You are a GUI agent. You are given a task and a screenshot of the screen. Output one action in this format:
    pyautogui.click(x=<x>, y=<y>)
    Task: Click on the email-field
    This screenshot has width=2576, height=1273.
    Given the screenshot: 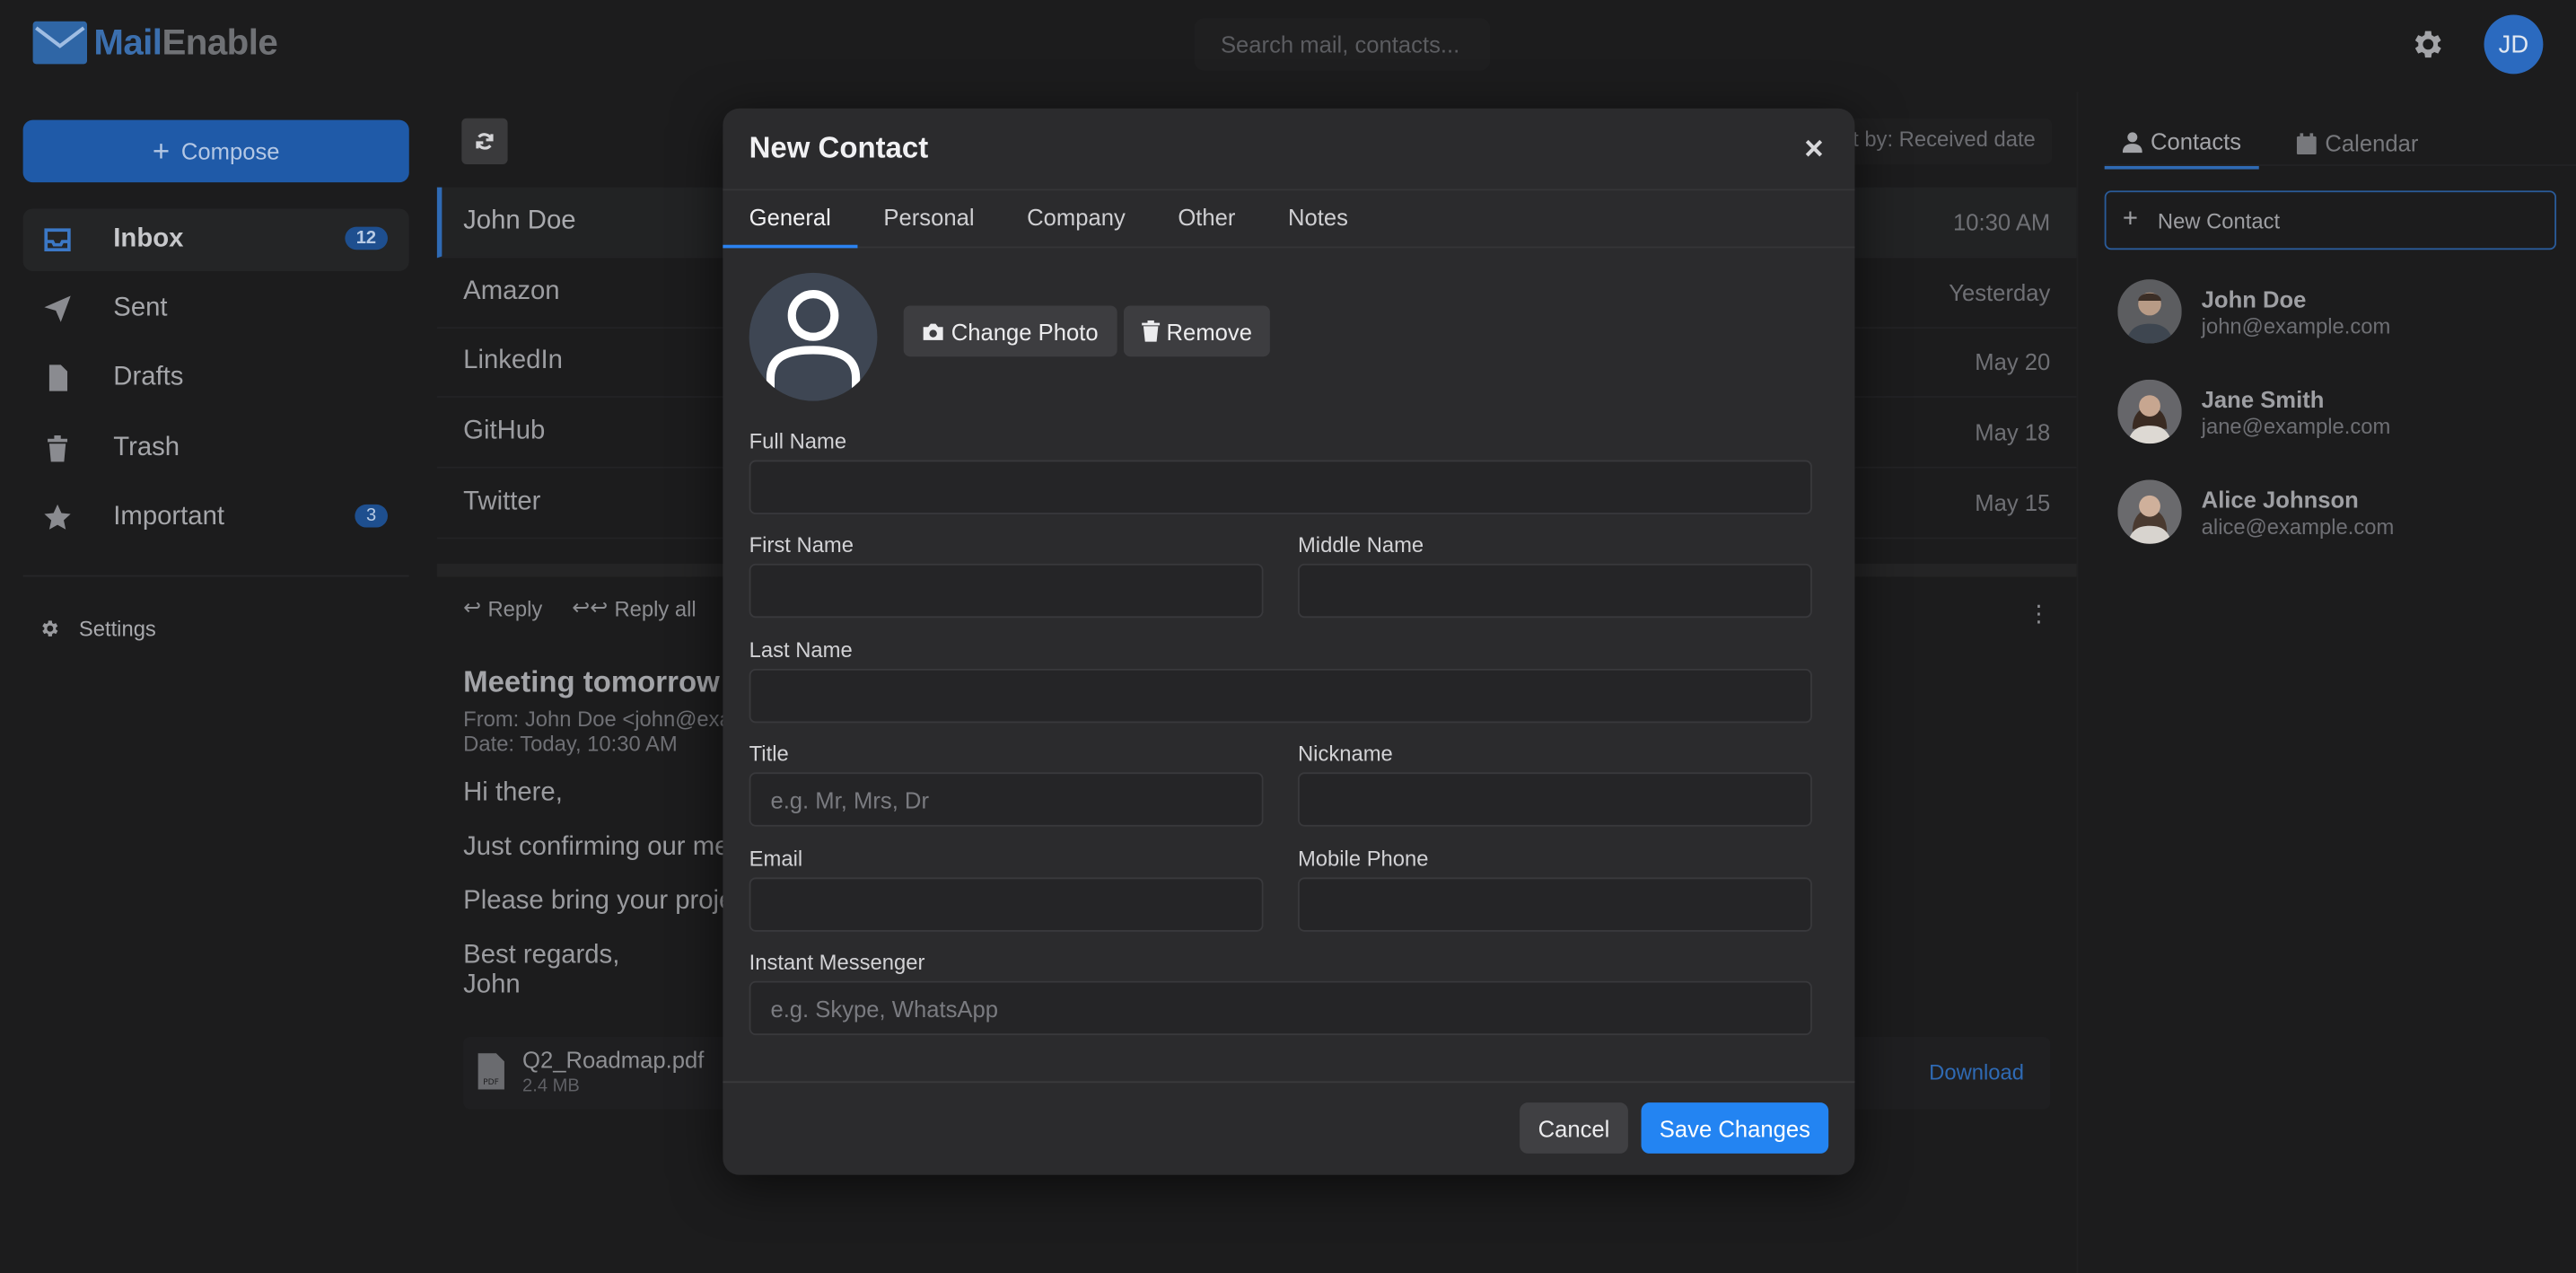 What is the action you would take?
    pyautogui.click(x=1006, y=904)
    